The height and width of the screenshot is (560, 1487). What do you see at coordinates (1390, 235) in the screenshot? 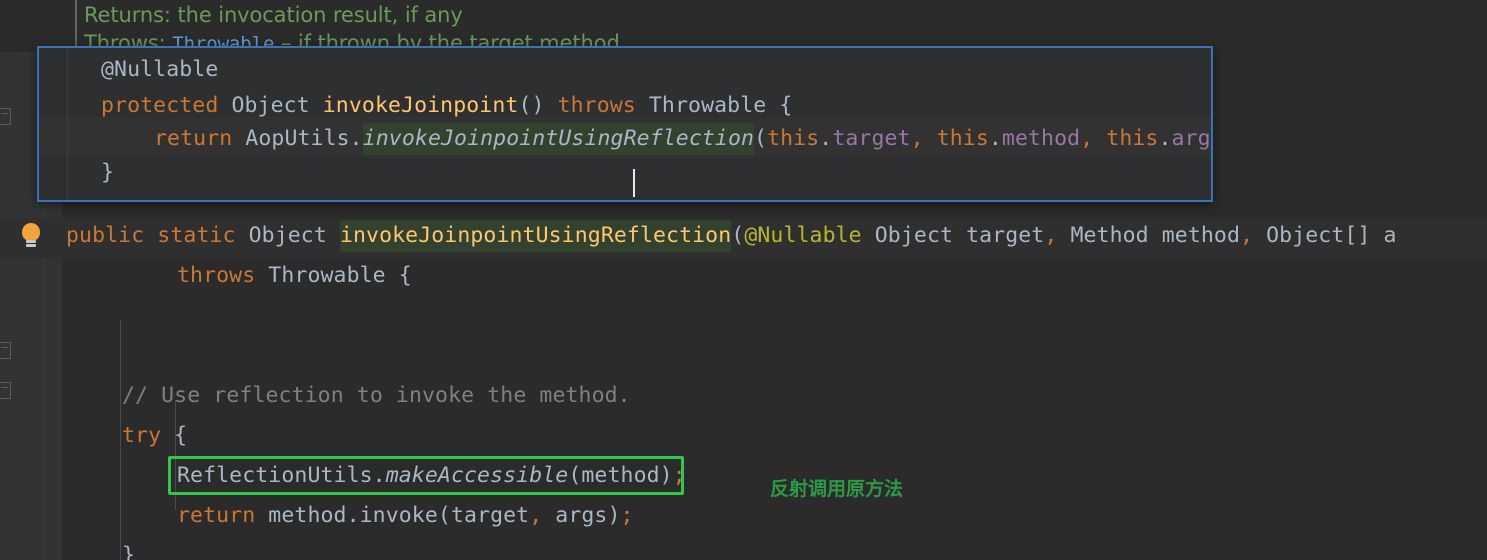
I see `param3-name: a` at bounding box center [1390, 235].